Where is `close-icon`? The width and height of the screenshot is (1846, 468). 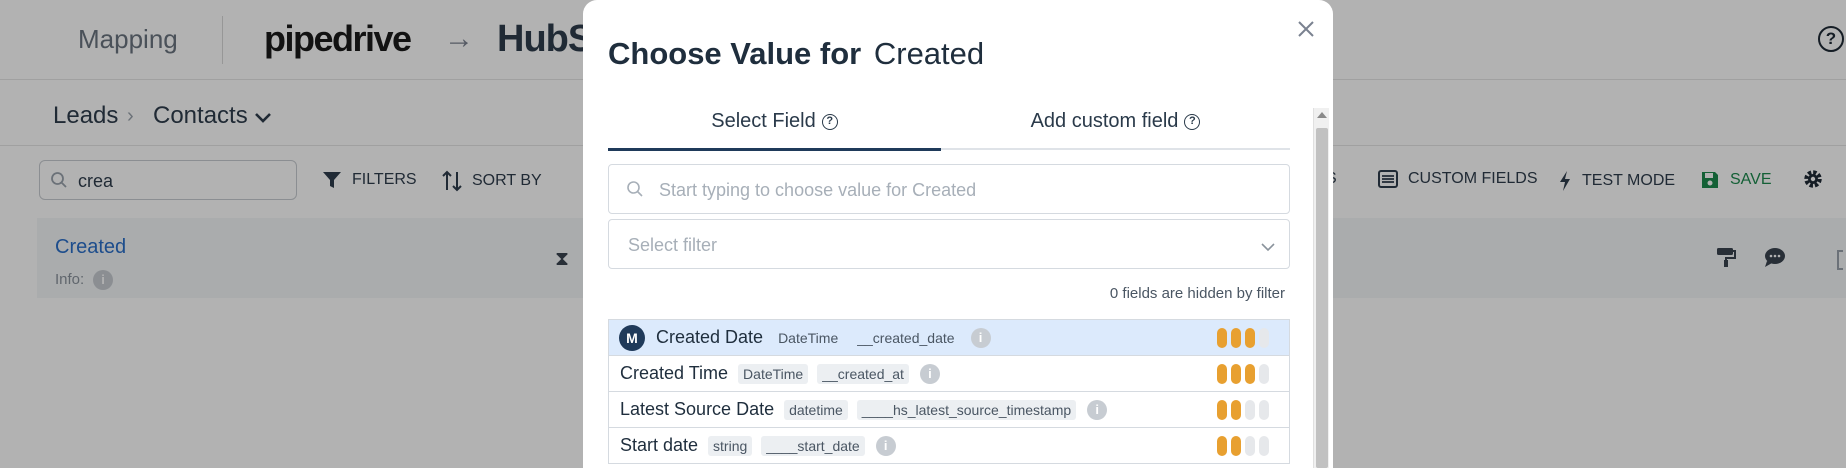
close-icon is located at coordinates (1306, 29).